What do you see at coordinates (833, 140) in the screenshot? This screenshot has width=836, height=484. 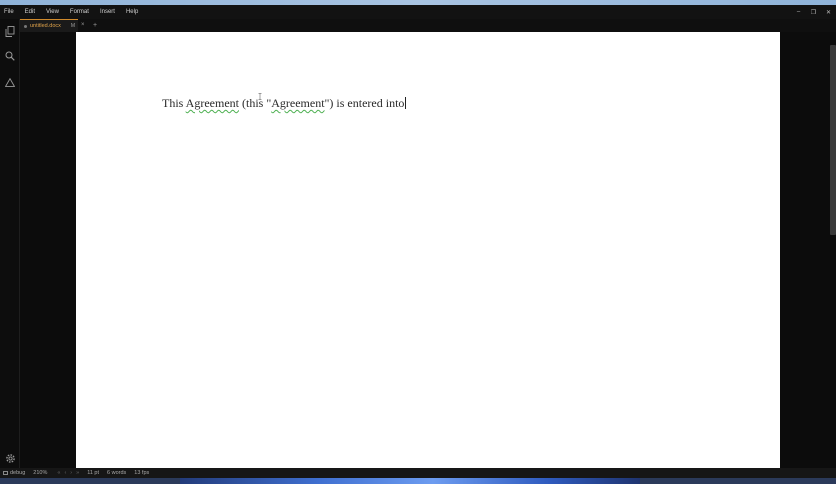 I see `vertical-scrollbar` at bounding box center [833, 140].